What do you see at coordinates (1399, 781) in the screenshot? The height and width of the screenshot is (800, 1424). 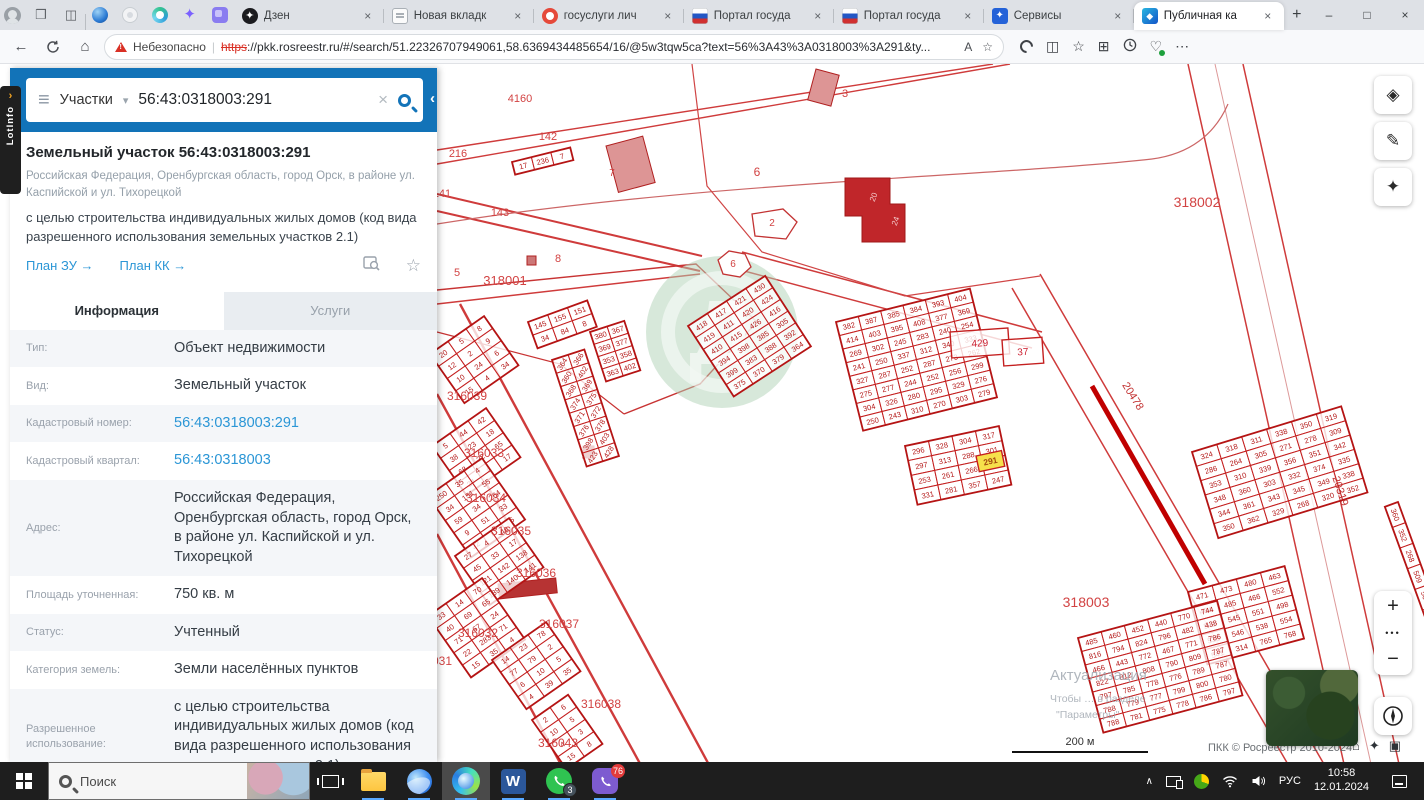 I see `action-center-button` at bounding box center [1399, 781].